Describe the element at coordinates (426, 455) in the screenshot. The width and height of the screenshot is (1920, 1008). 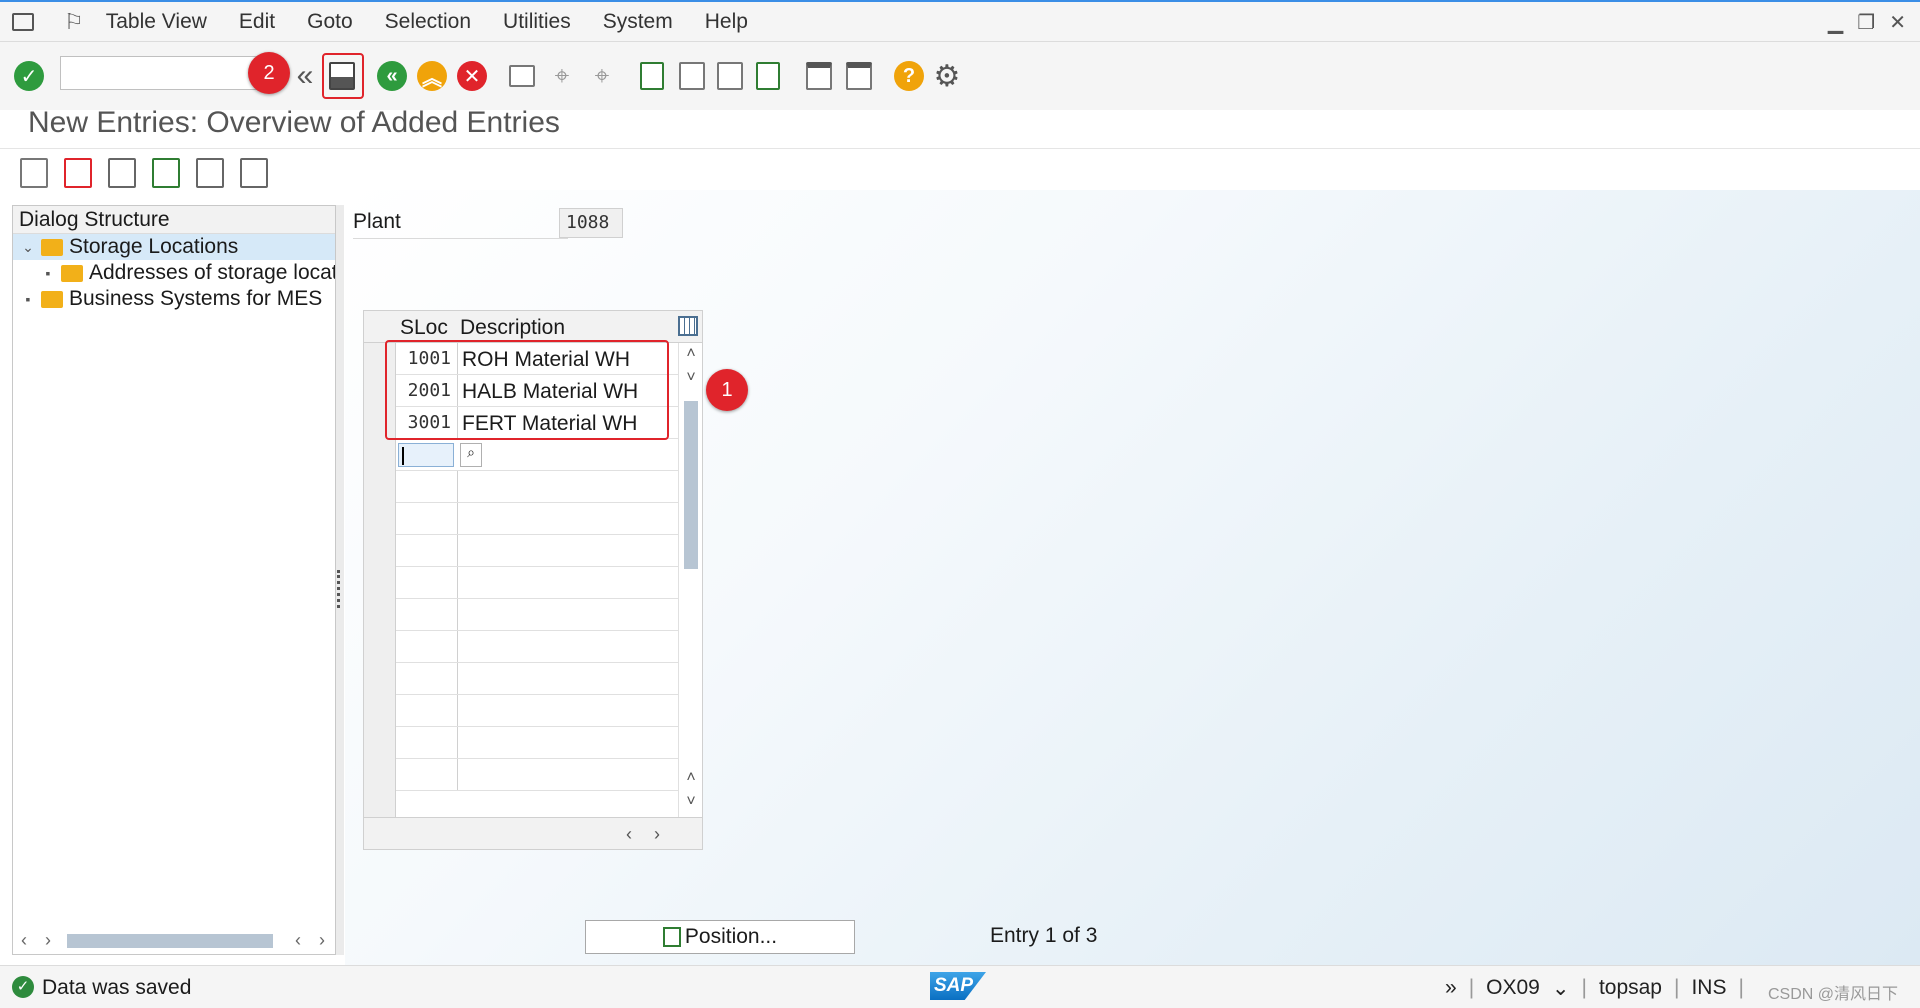
I see `sloc-input` at that location.